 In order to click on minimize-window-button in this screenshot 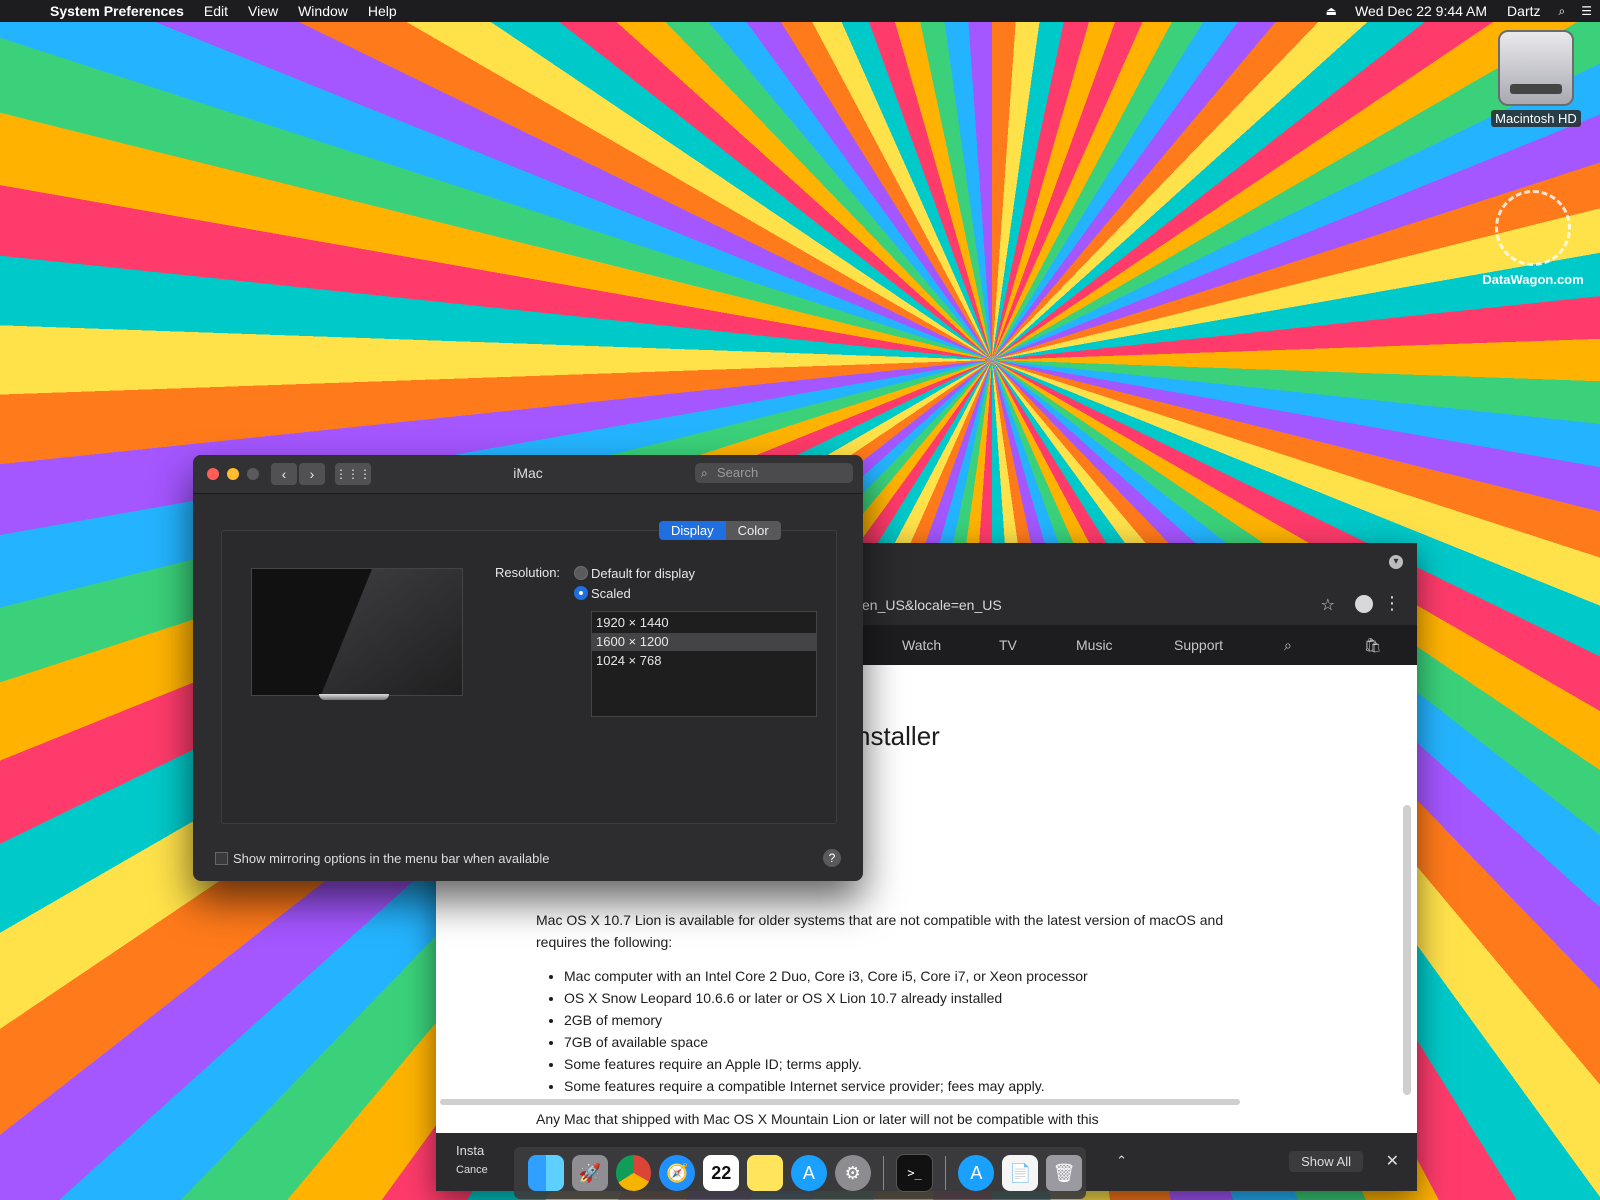, I will do `click(233, 474)`.